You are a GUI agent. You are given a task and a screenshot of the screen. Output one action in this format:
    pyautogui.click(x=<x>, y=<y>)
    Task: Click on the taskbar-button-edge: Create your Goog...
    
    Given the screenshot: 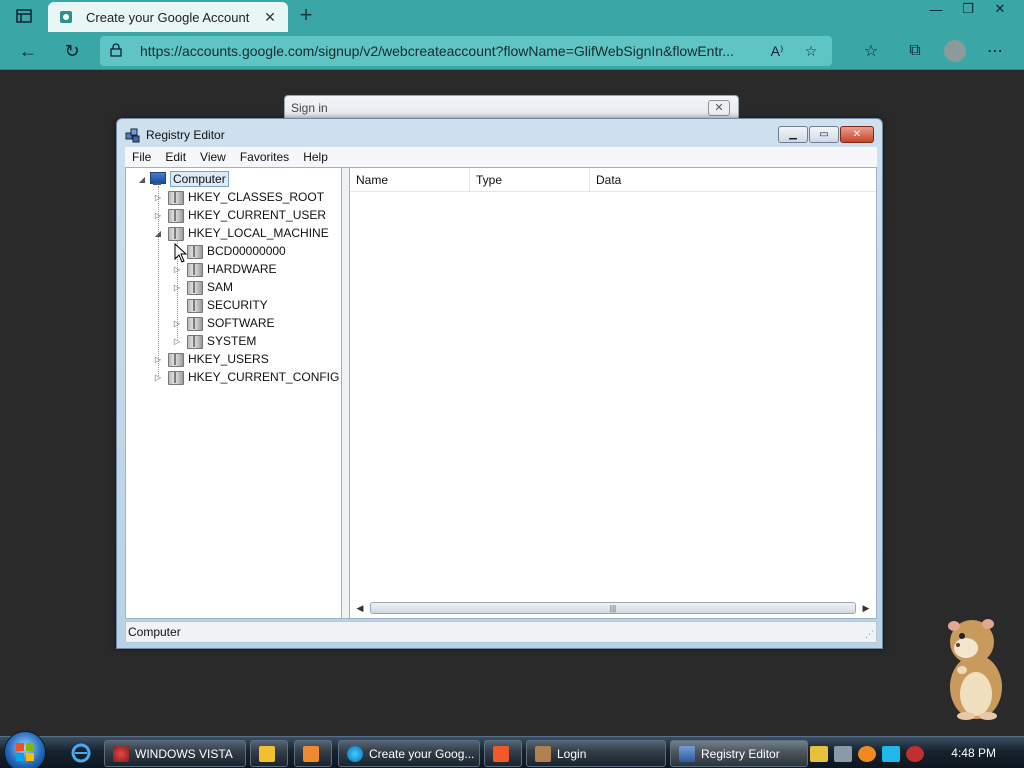 What is the action you would take?
    pyautogui.click(x=409, y=753)
    